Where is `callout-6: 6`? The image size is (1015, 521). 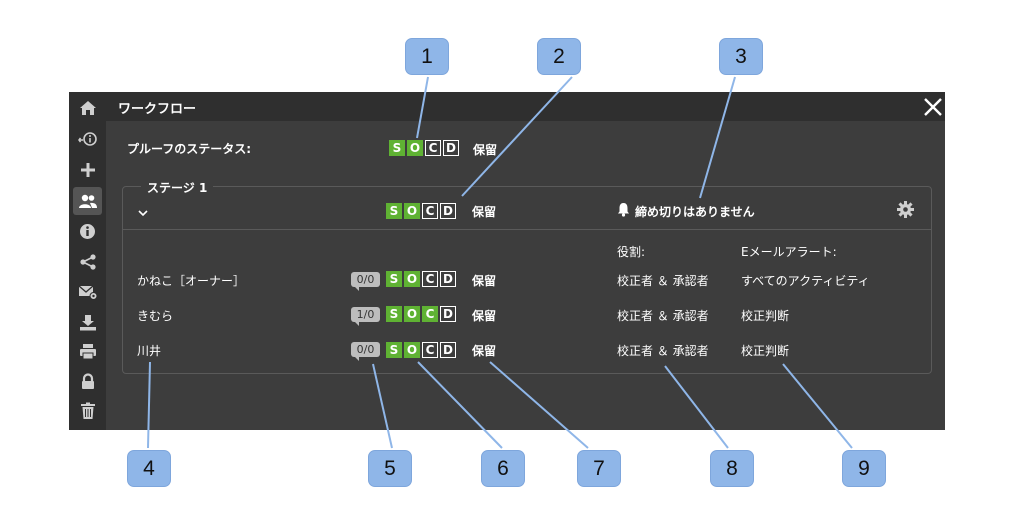
callout-6: 6 is located at coordinates (503, 468).